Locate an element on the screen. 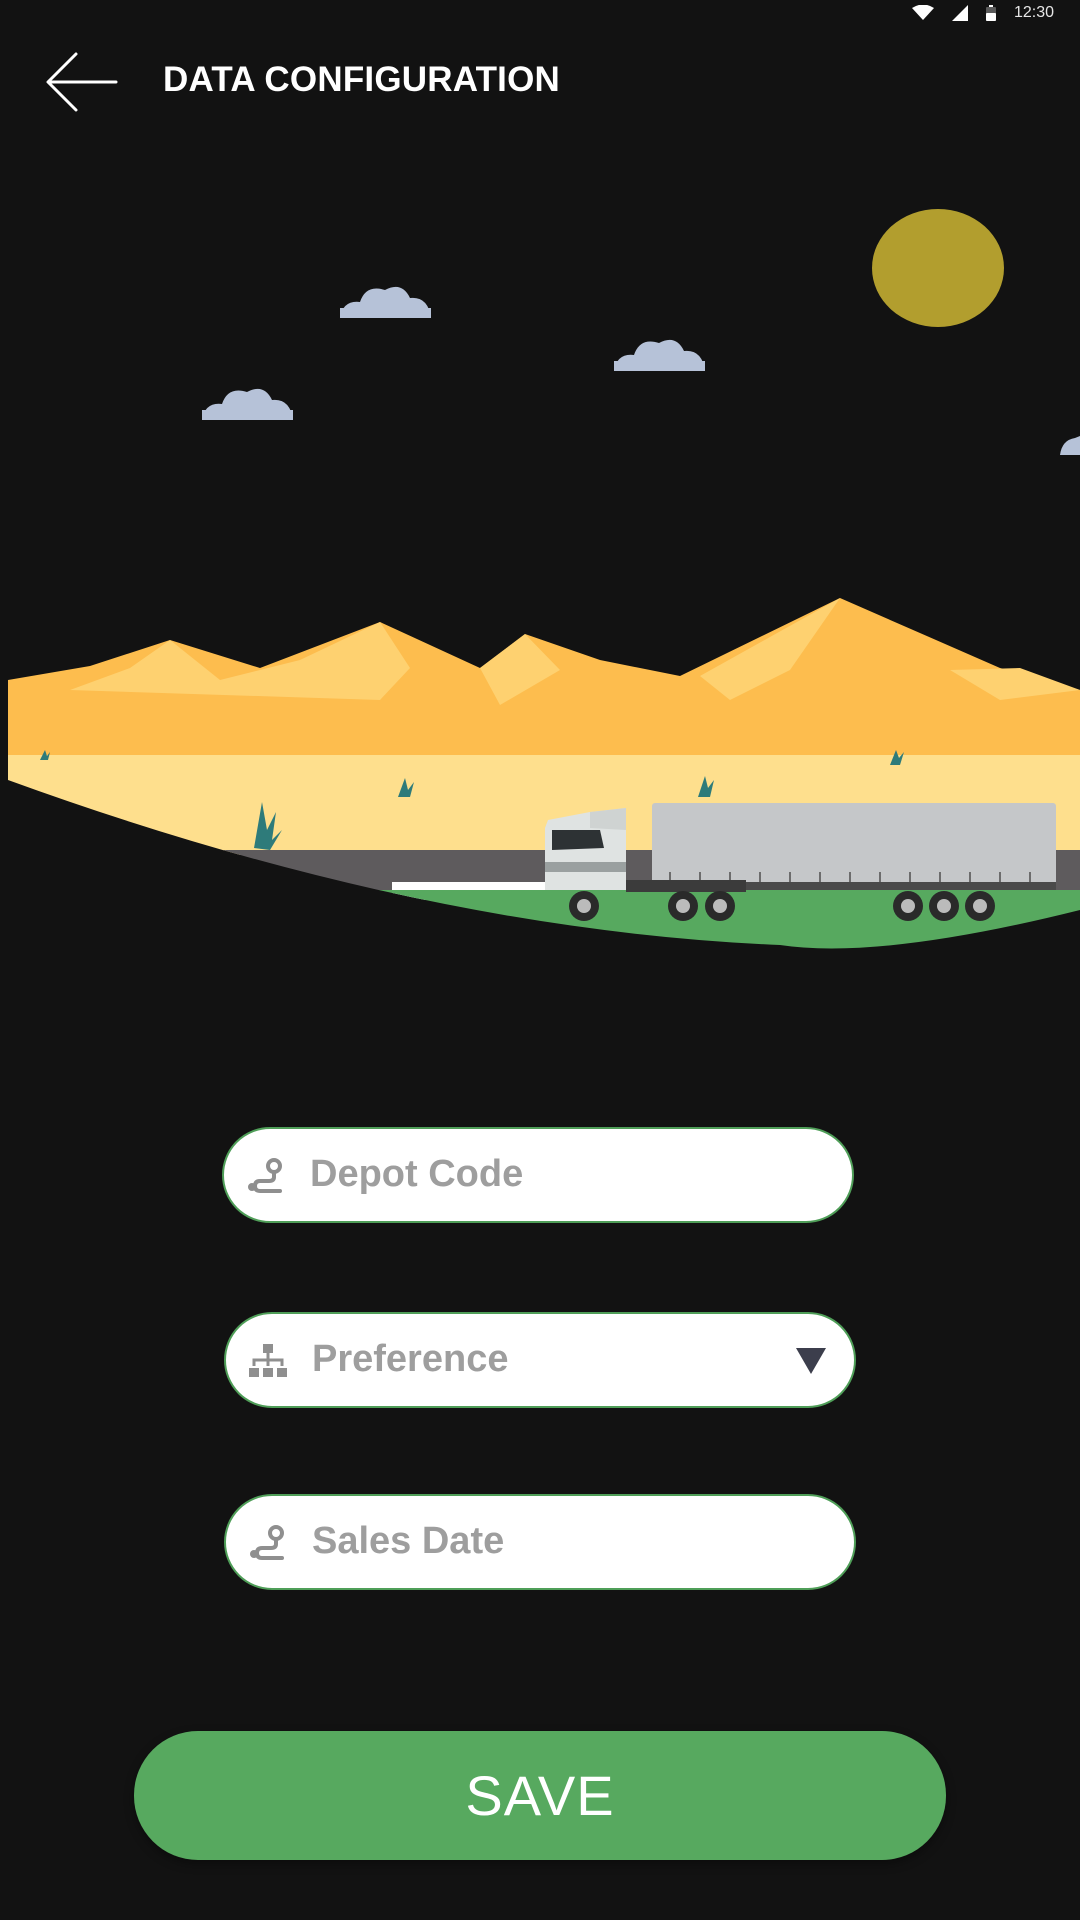  back-button is located at coordinates (81, 82).